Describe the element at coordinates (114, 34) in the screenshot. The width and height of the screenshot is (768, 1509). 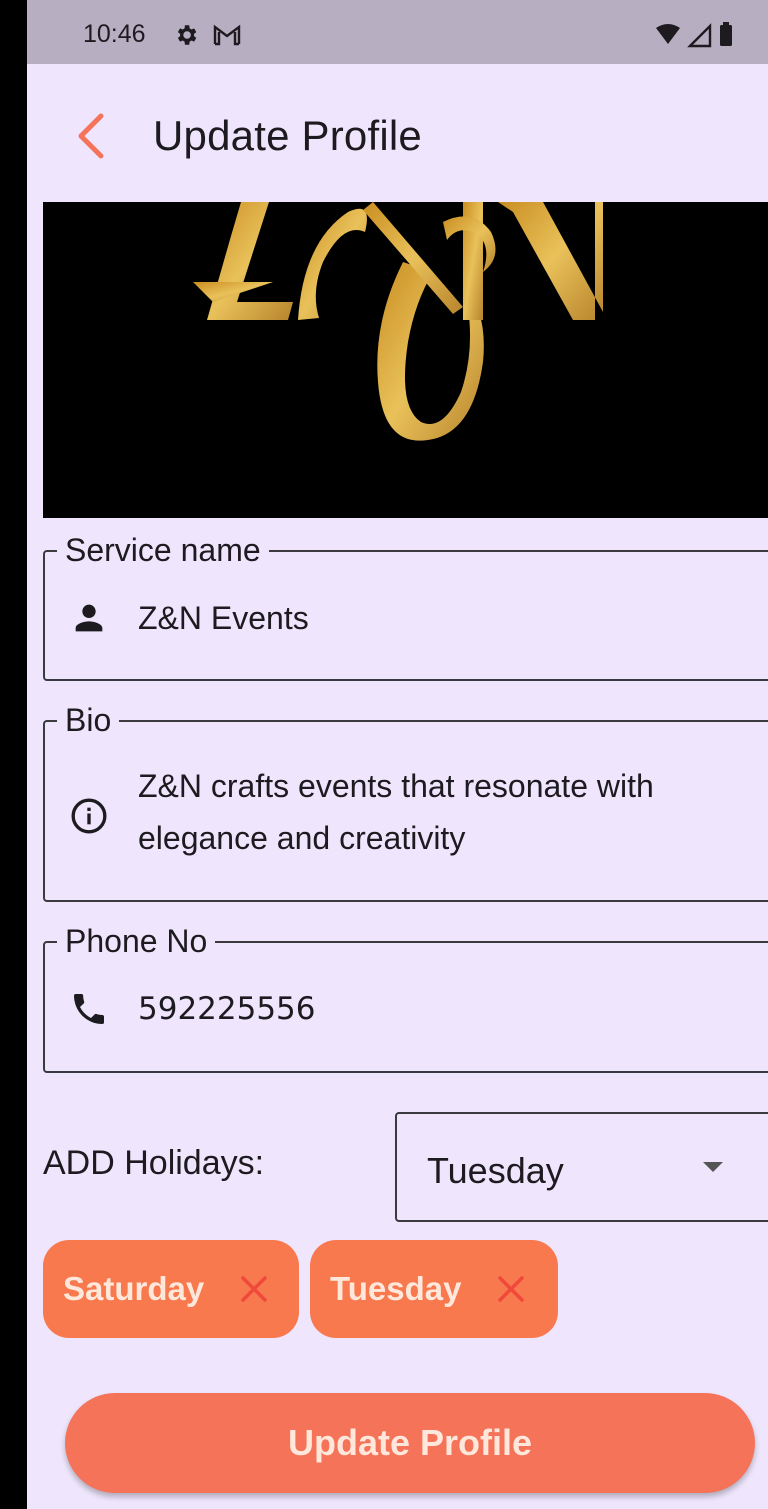
I see `status-time: 10:46` at that location.